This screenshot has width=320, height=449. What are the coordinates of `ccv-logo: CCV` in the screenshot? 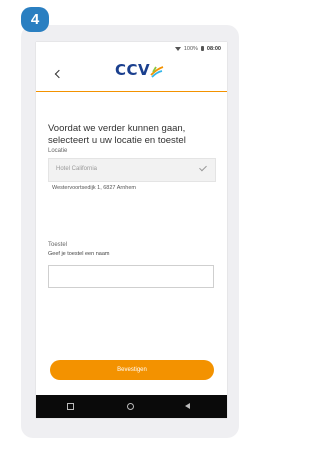 It's located at (139, 70).